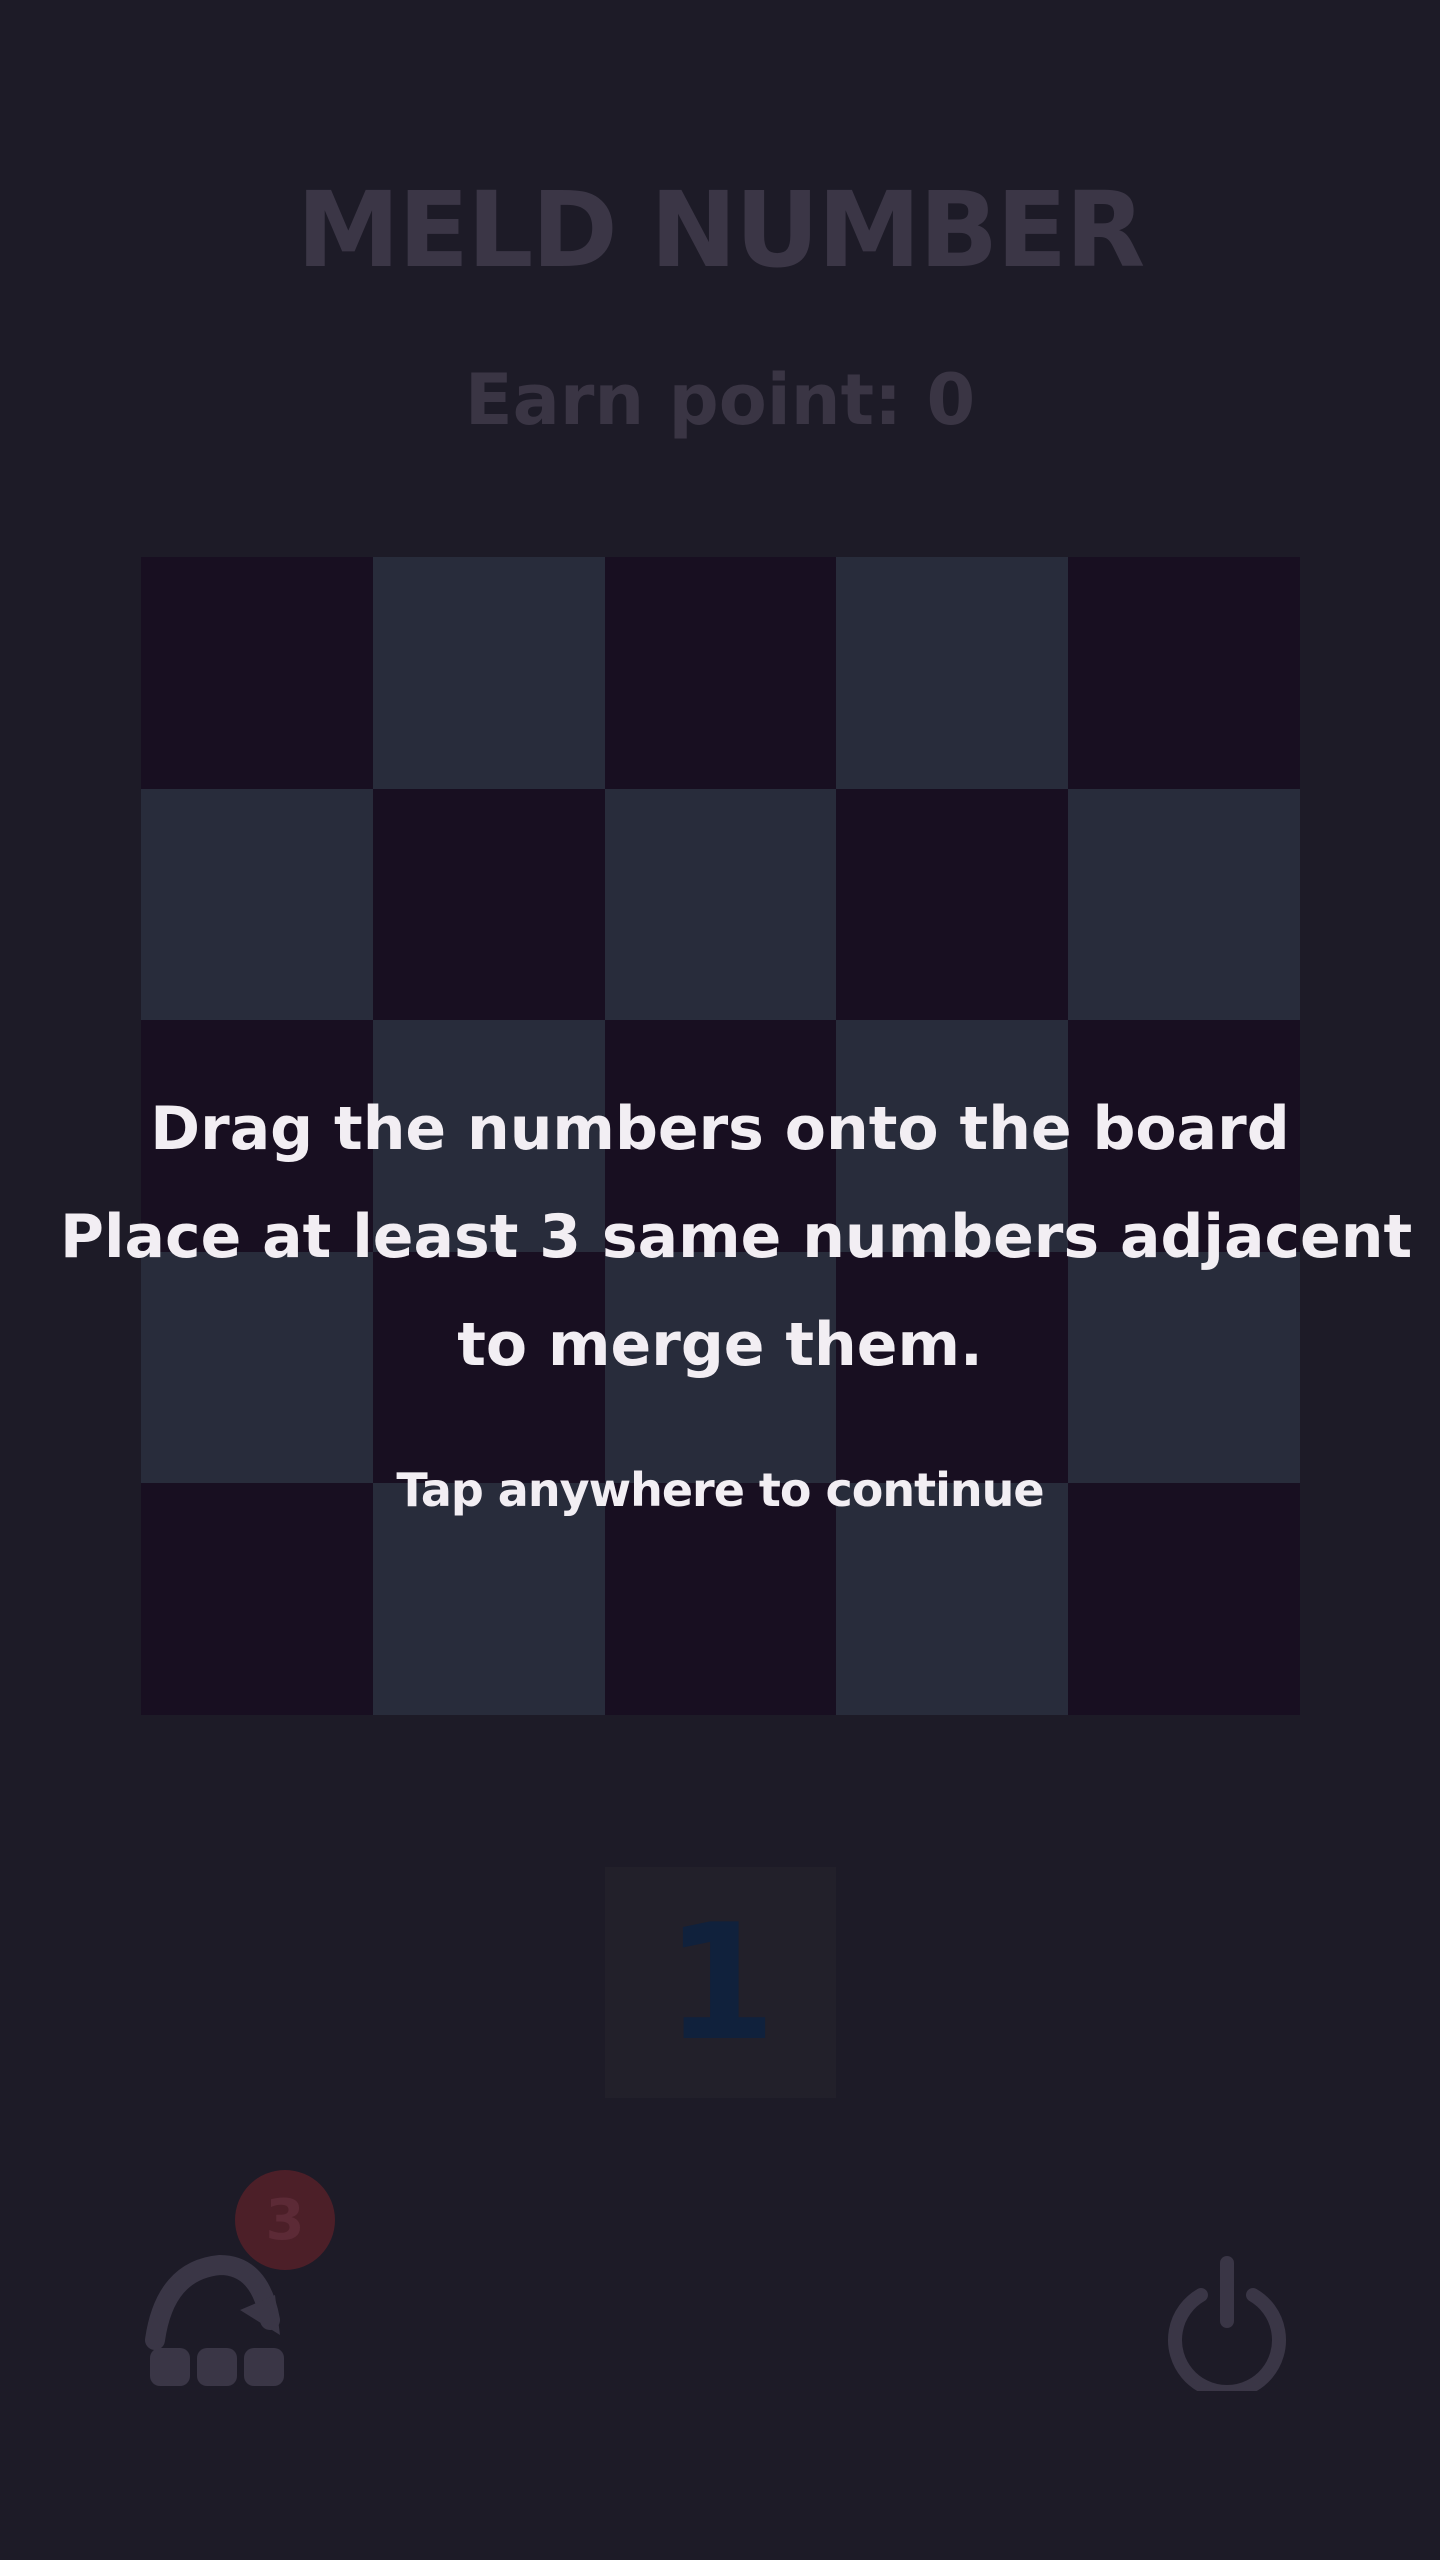  Describe the element at coordinates (720, 1129) in the screenshot. I see `tutorial-line-1: Drag the numbers onto the board` at that location.